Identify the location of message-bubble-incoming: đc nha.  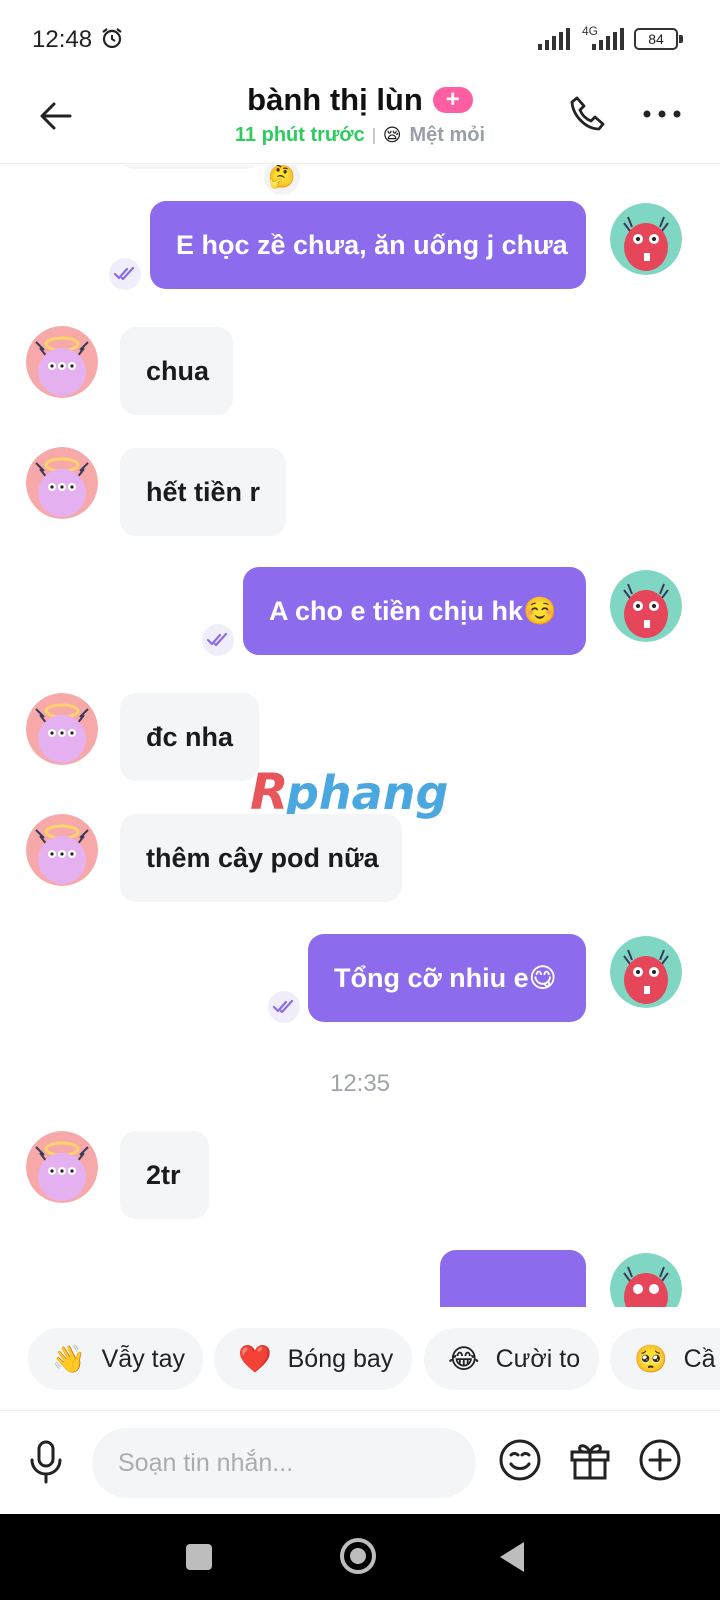
(189, 737).